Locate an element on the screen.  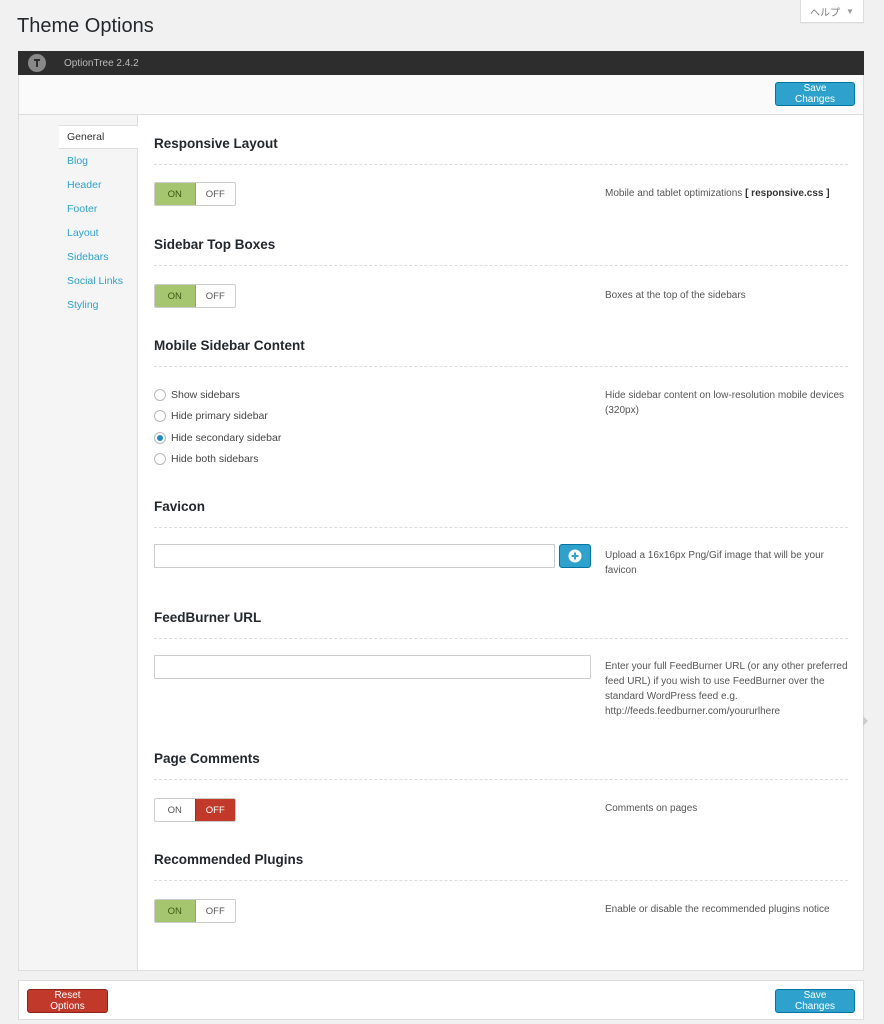
save-changes-button-bottom: Save Changes is located at coordinates (815, 1001).